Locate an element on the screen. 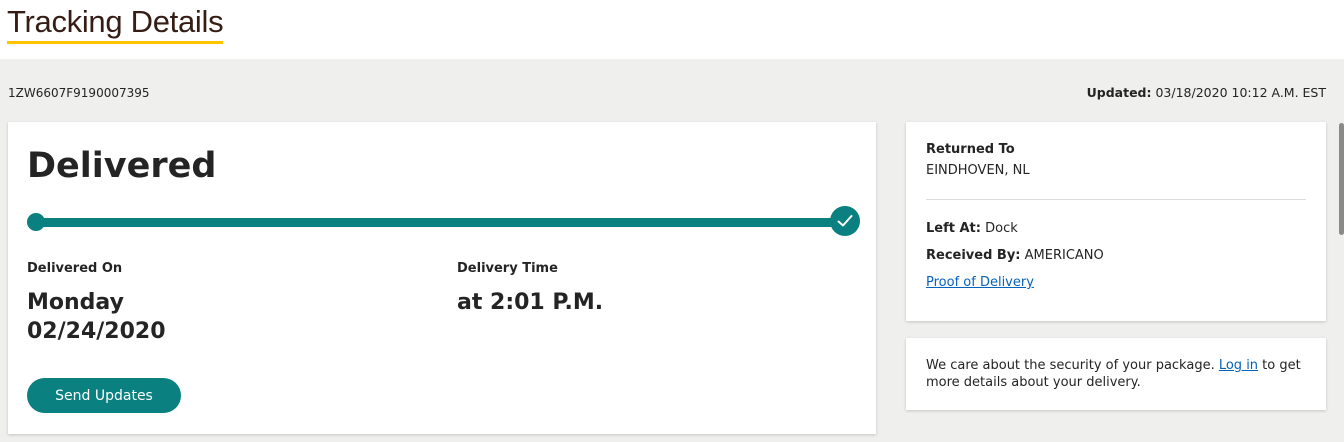 The image size is (1344, 442). proof-of-delivery-link: Proof of Delivery is located at coordinates (980, 282).